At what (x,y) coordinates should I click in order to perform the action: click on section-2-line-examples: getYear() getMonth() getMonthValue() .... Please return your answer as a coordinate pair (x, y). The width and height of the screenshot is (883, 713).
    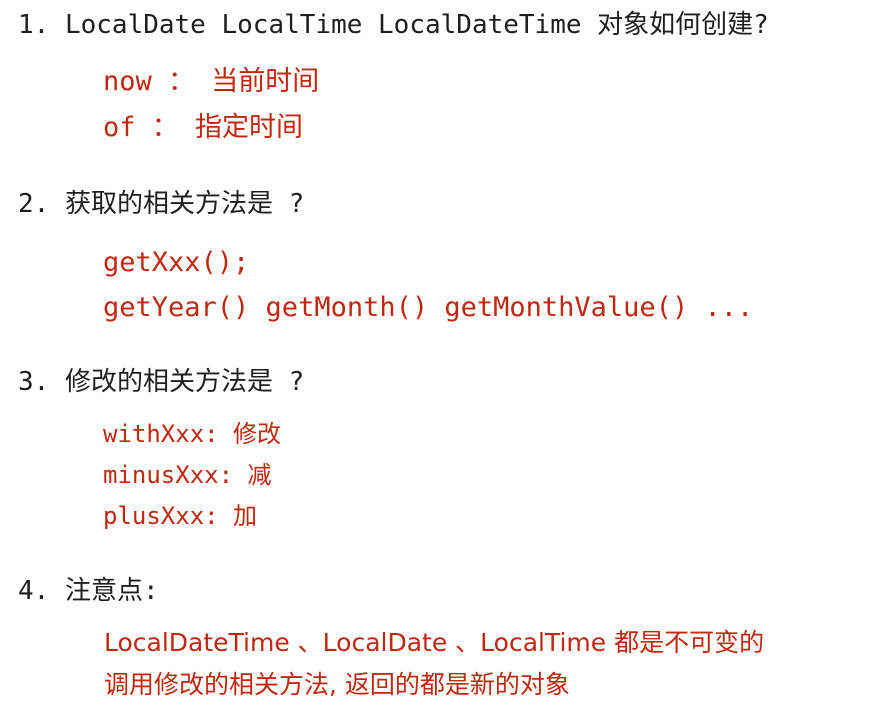
    Looking at the image, I should click on (428, 307).